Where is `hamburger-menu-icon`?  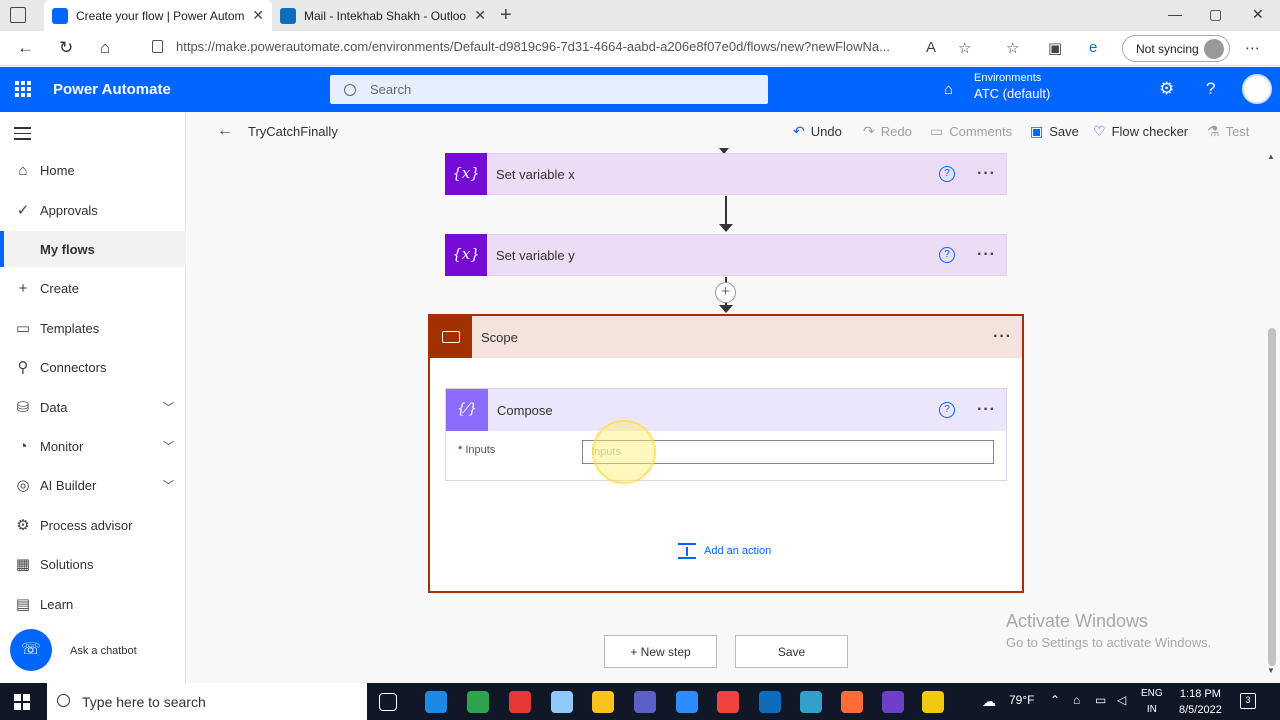 hamburger-menu-icon is located at coordinates (22, 135).